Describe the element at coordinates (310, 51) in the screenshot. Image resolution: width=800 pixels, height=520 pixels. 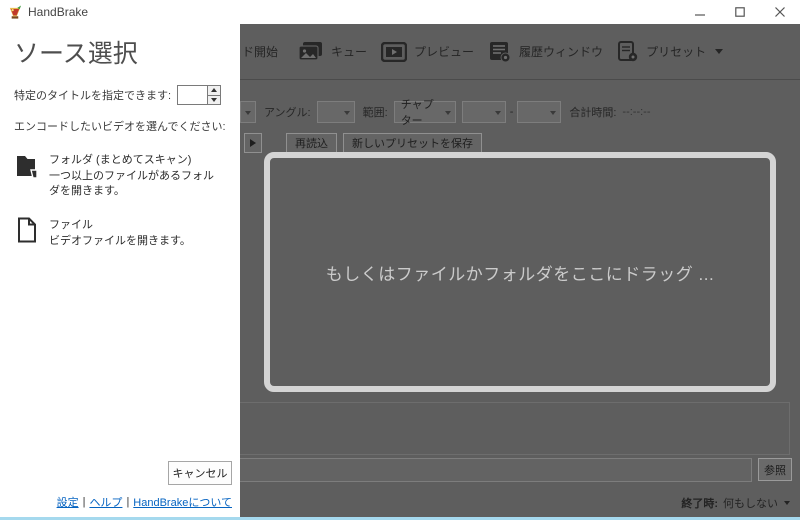
I see `queue-icon` at that location.